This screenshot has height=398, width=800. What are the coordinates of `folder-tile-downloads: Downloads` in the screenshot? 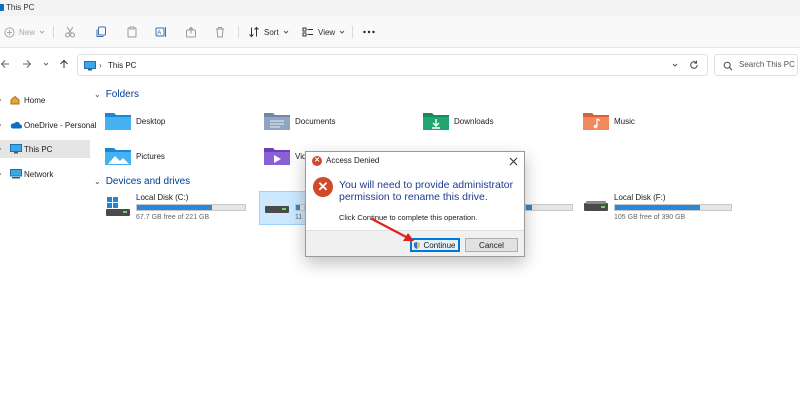 It's located at (458, 121).